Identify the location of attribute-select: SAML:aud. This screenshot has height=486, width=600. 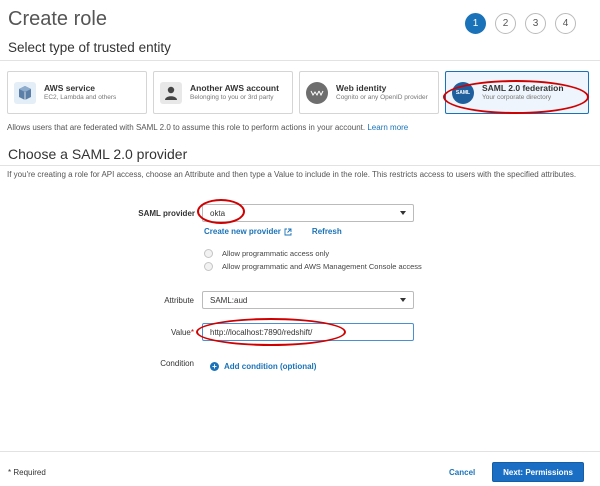
(308, 300).